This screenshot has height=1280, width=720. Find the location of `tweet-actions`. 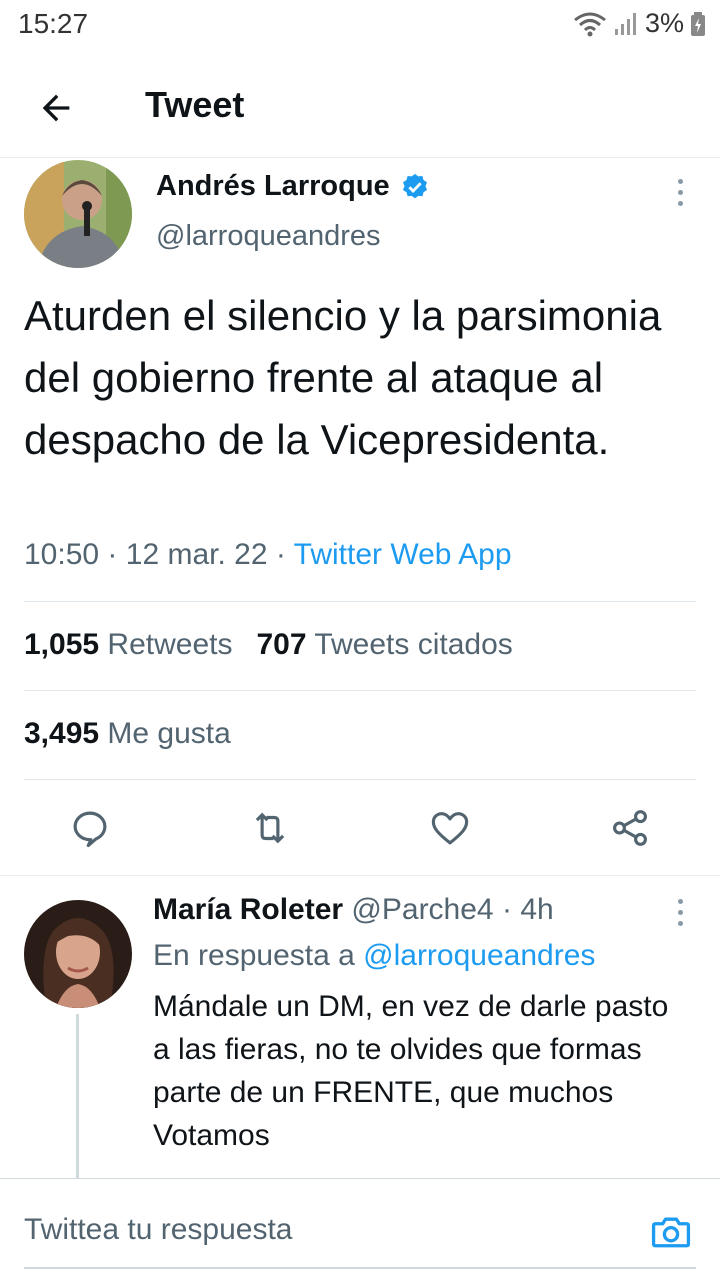

tweet-actions is located at coordinates (360, 828).